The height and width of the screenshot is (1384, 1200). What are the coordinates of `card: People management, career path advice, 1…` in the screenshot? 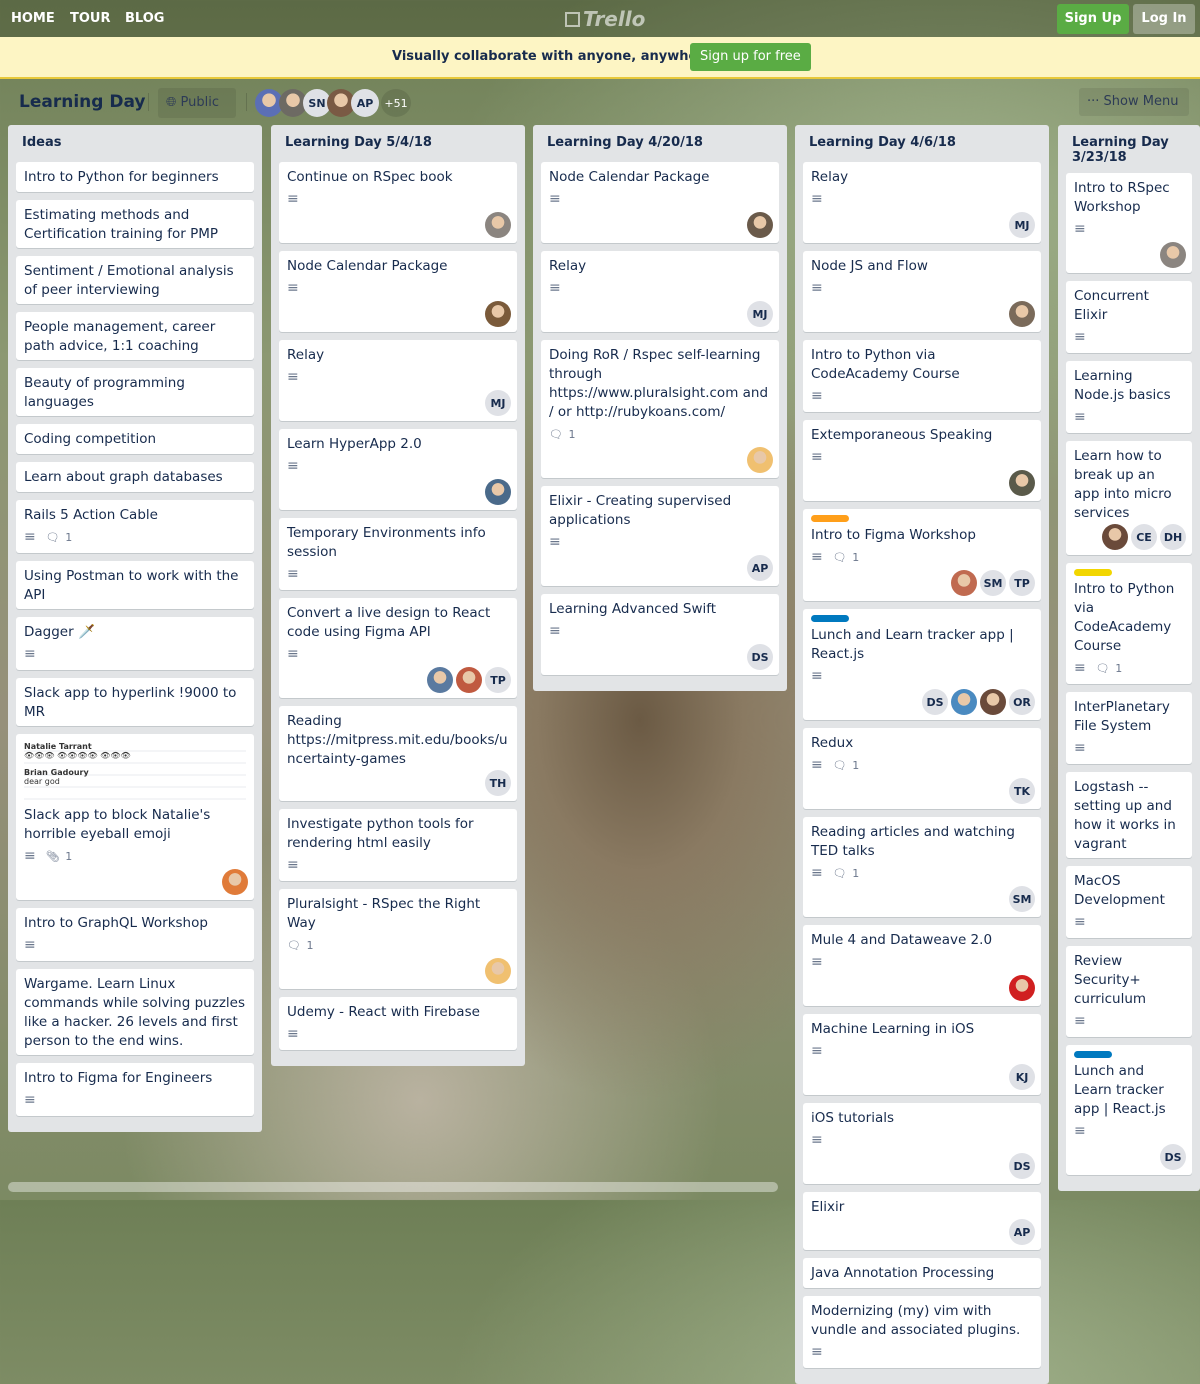 It's located at (135, 336).